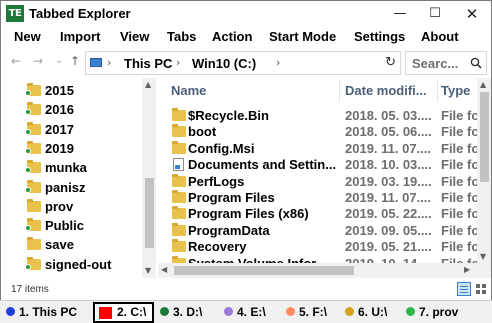  What do you see at coordinates (217, 247) in the screenshot?
I see `file-name: Recovery` at bounding box center [217, 247].